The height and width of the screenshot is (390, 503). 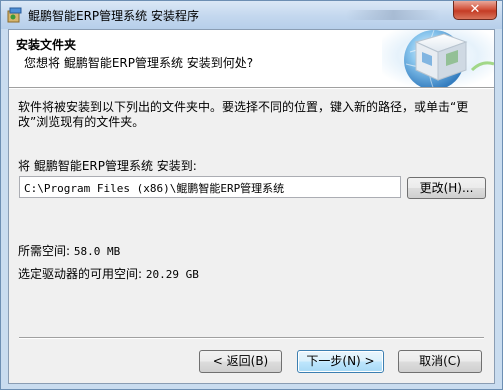 What do you see at coordinates (240, 361) in the screenshot?
I see `back-button: < 返回(B)` at bounding box center [240, 361].